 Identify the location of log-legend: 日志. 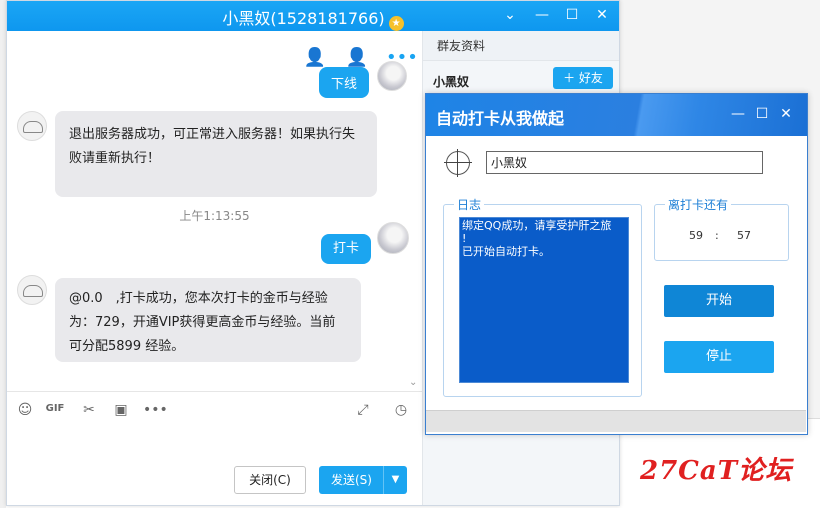
(469, 204).